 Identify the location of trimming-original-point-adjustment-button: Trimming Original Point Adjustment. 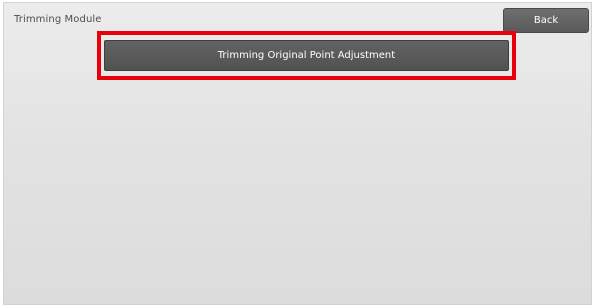
(306, 55).